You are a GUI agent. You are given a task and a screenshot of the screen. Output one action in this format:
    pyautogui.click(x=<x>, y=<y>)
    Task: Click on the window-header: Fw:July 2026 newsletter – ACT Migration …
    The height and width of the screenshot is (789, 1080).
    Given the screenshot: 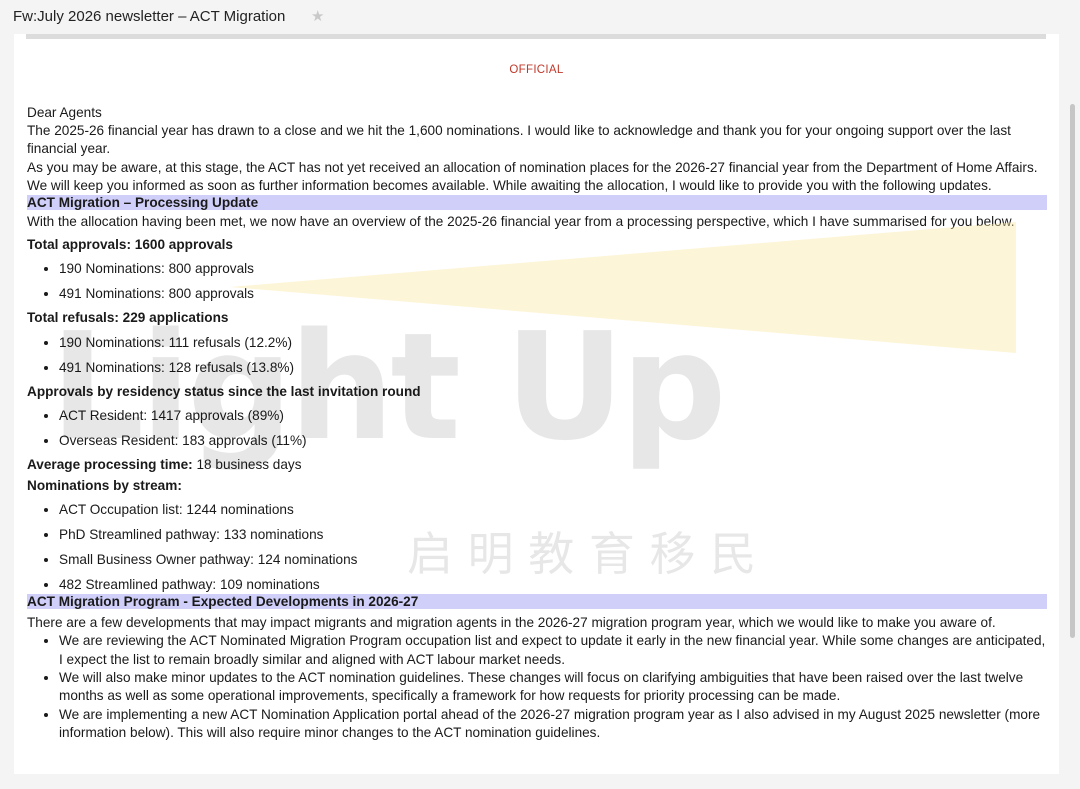 What is the action you would take?
    pyautogui.click(x=540, y=17)
    